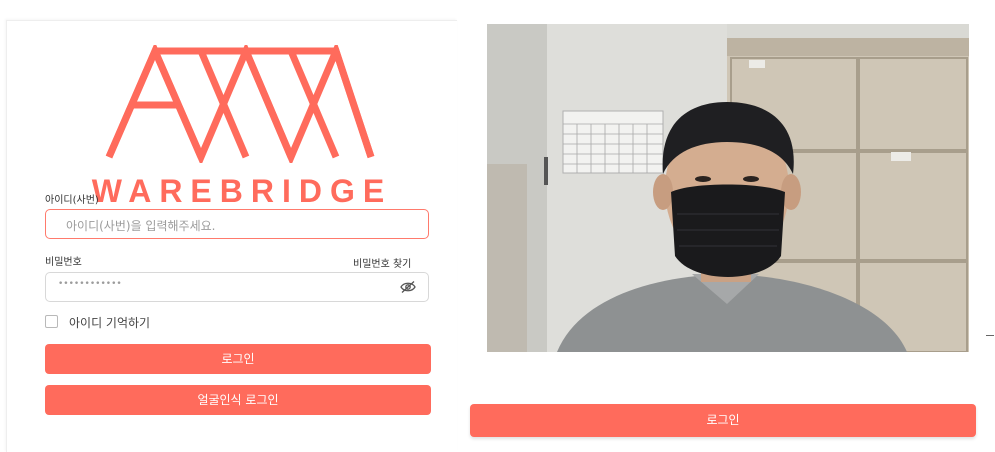 The image size is (995, 452). What do you see at coordinates (63, 262) in the screenshot?
I see `password-label: 비밀번호` at bounding box center [63, 262].